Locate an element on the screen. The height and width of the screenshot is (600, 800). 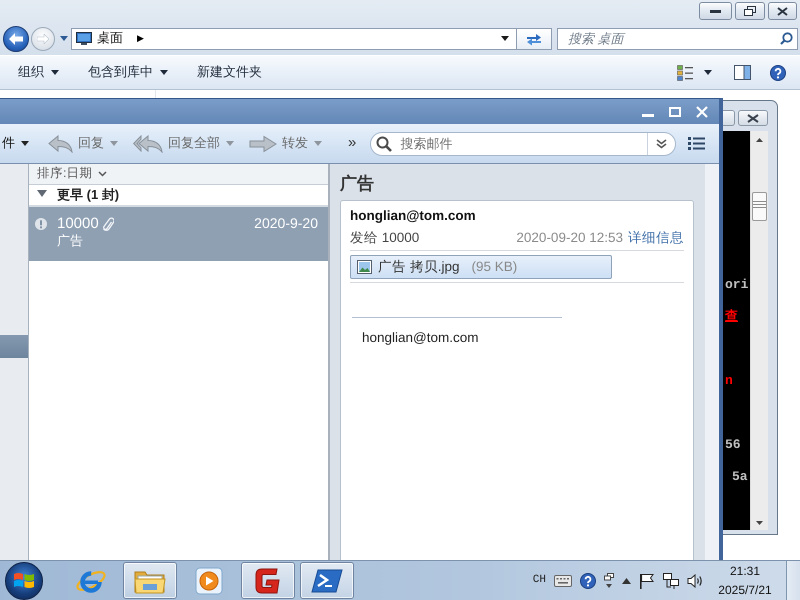
console-text: 5a is located at coordinates (740, 477).